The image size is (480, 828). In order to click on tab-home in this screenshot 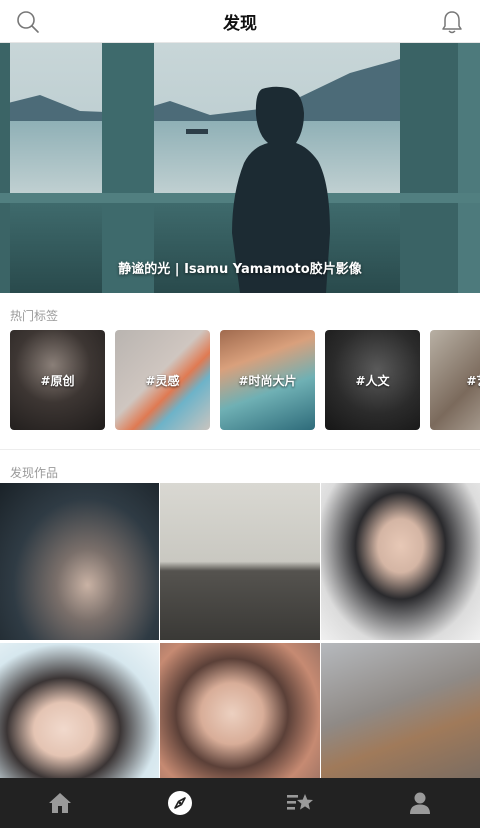, I will do `click(60, 803)`.